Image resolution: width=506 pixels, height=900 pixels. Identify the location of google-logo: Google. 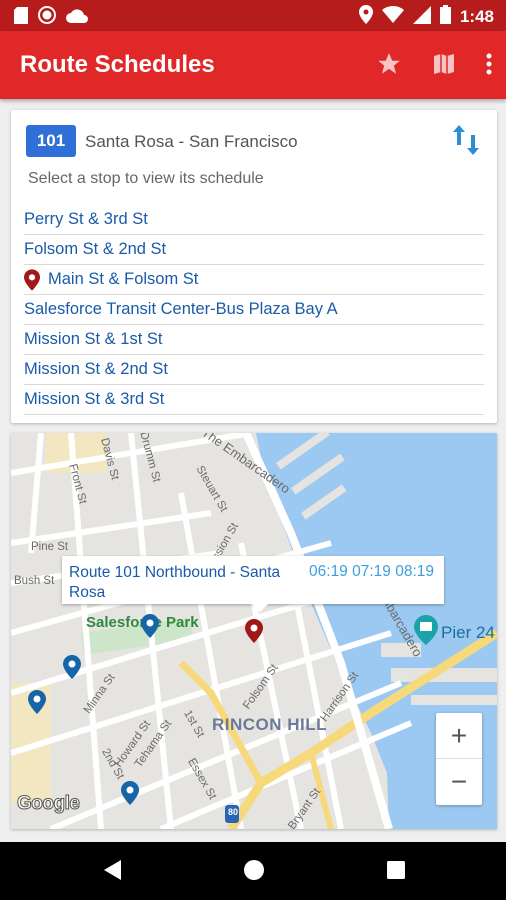
(48, 804).